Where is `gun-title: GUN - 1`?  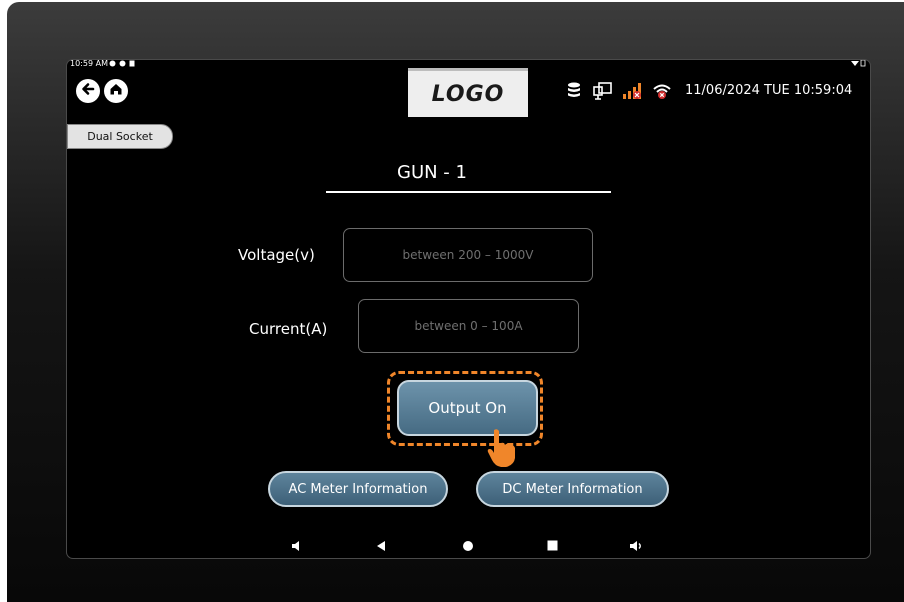 gun-title: GUN - 1 is located at coordinates (432, 172).